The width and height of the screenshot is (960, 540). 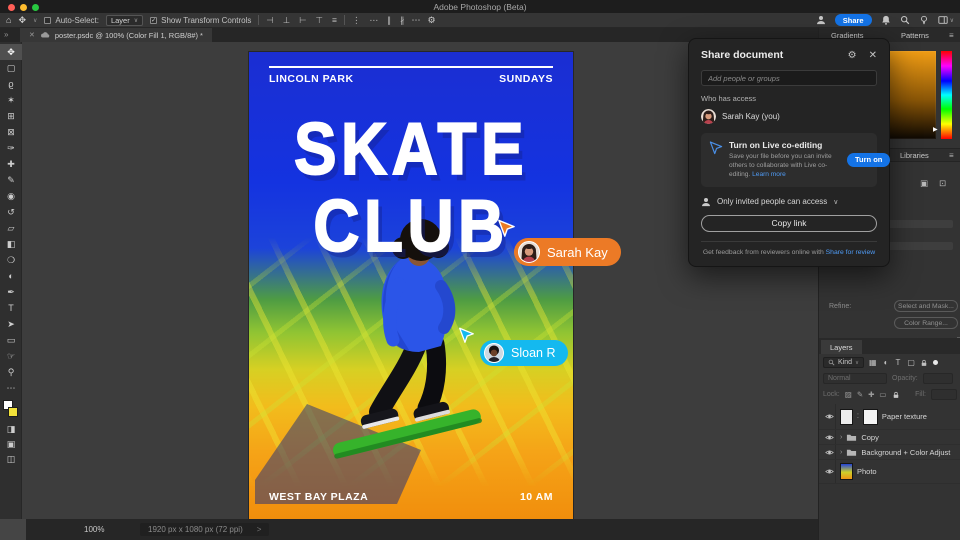 What do you see at coordinates (937, 378) in the screenshot?
I see `opacity-field` at bounding box center [937, 378].